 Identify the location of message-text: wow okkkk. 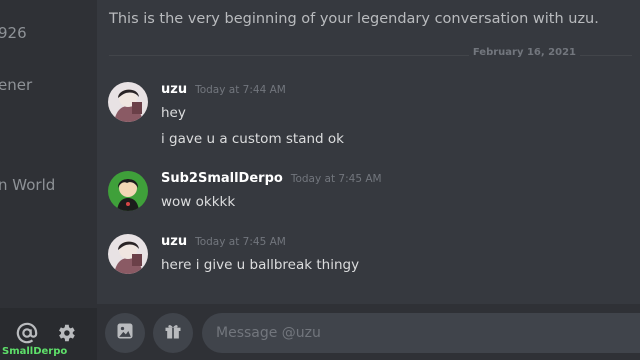
(198, 202).